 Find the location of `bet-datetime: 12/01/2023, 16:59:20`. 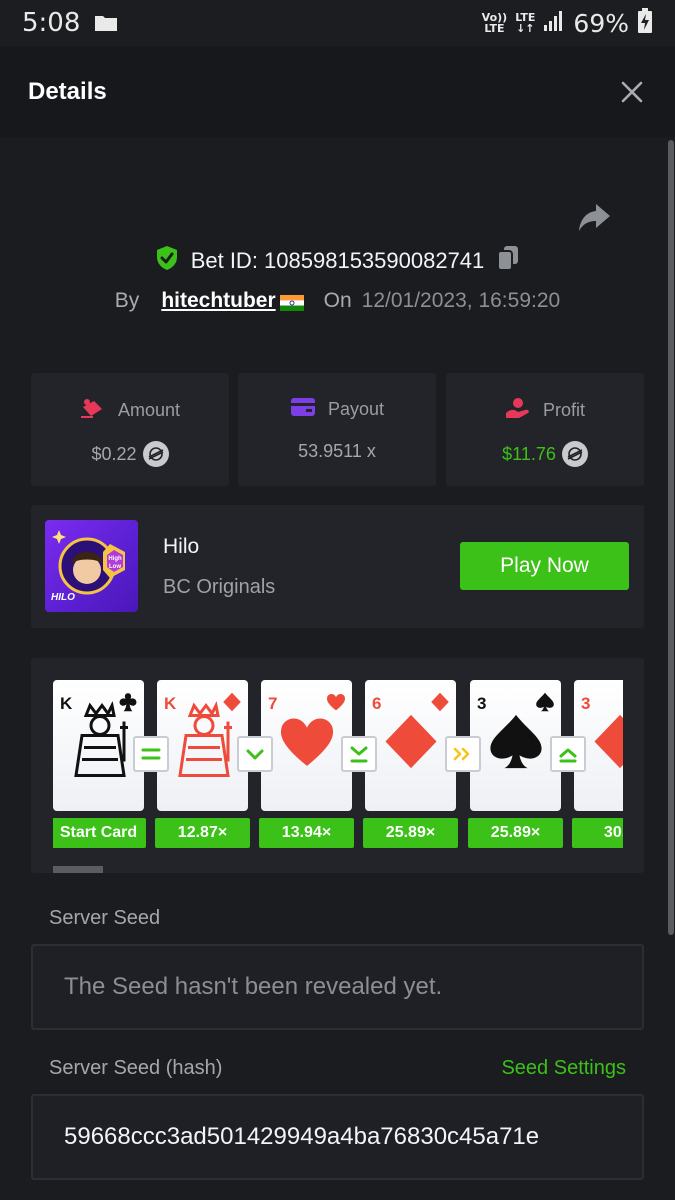

bet-datetime: 12/01/2023, 16:59:20 is located at coordinates (461, 300).